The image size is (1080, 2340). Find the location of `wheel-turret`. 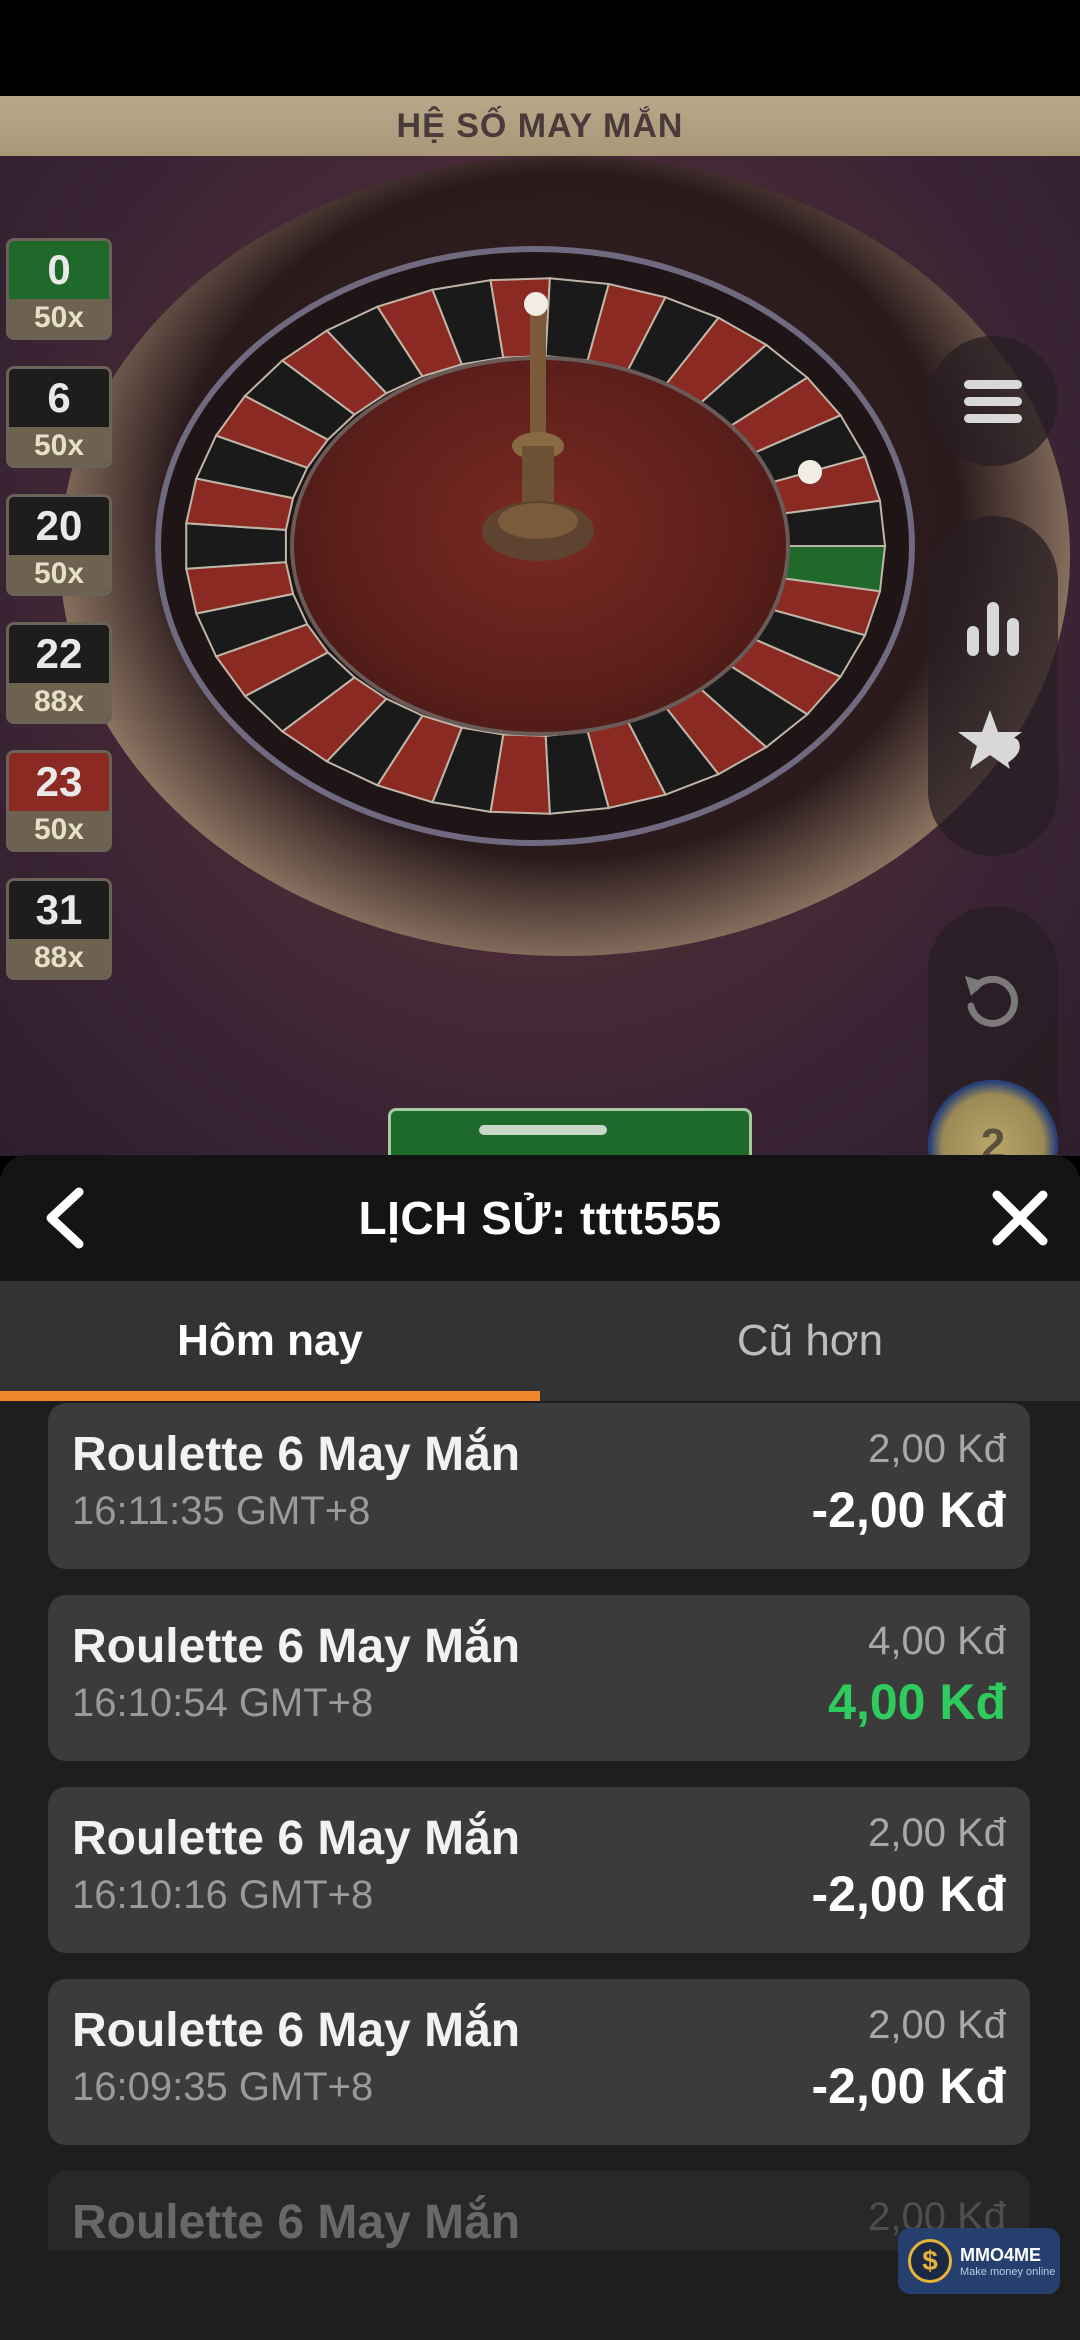

wheel-turret is located at coordinates (538, 433).